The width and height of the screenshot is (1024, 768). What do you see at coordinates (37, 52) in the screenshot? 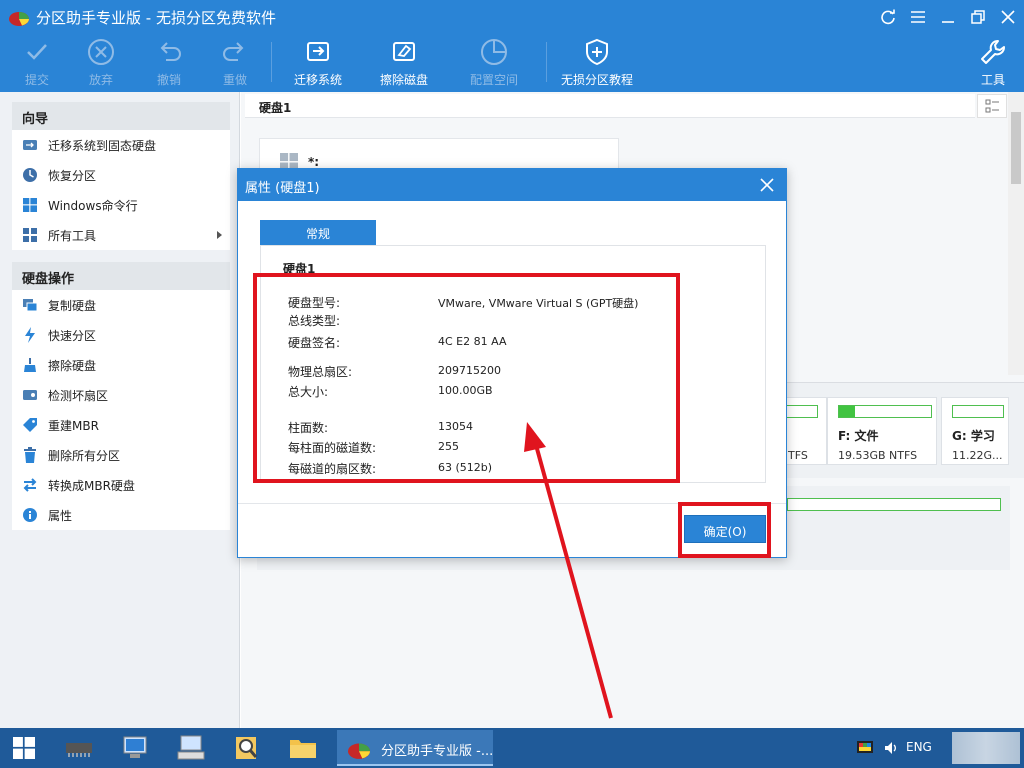
I see `check-icon` at bounding box center [37, 52].